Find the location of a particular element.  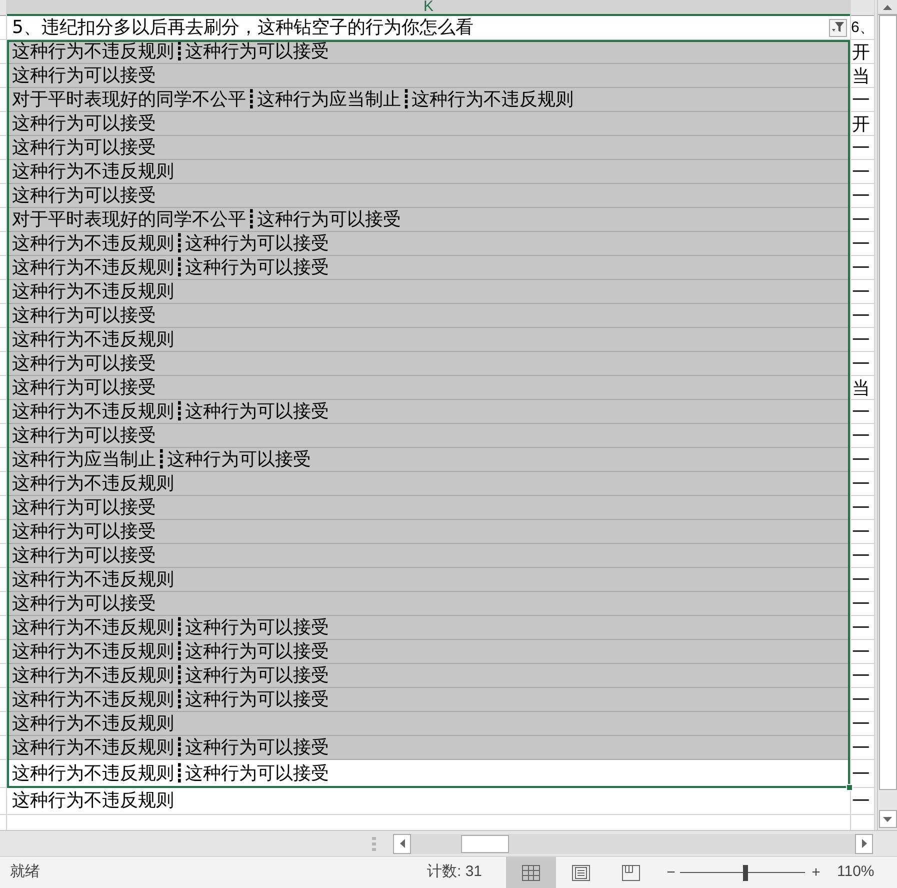

column-header: K is located at coordinates (428, 8).